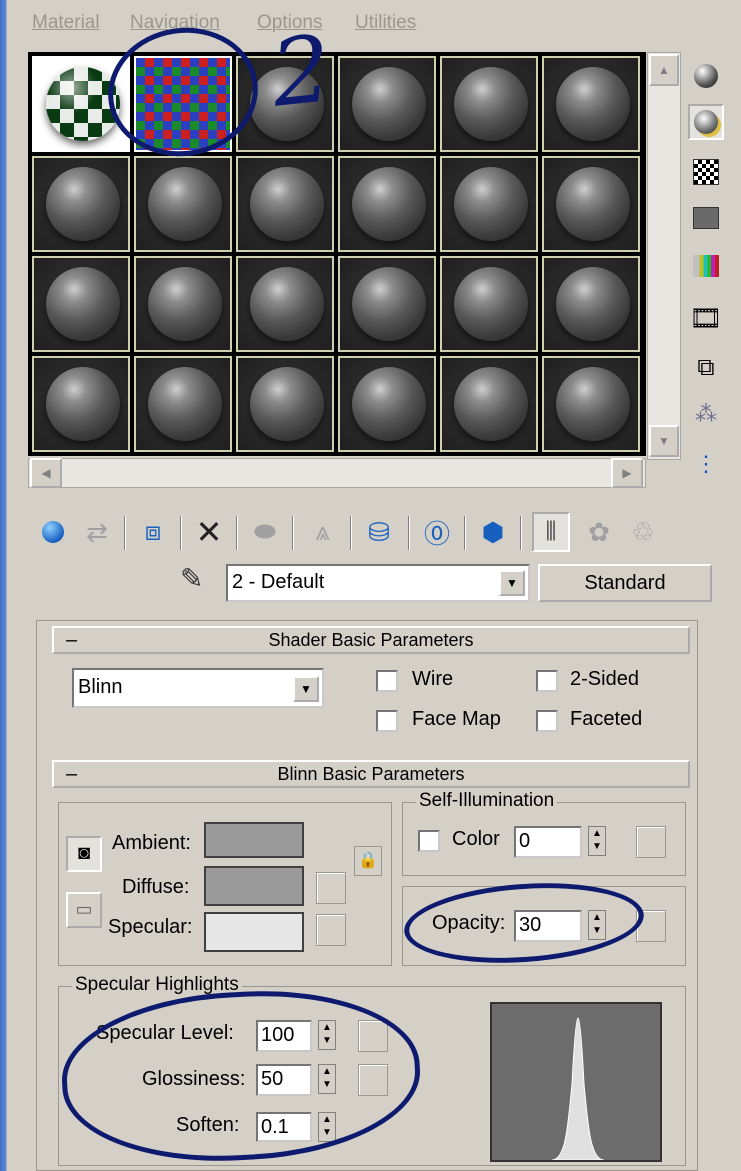  Describe the element at coordinates (66, 23) in the screenshot. I see `menu-material: Material` at that location.